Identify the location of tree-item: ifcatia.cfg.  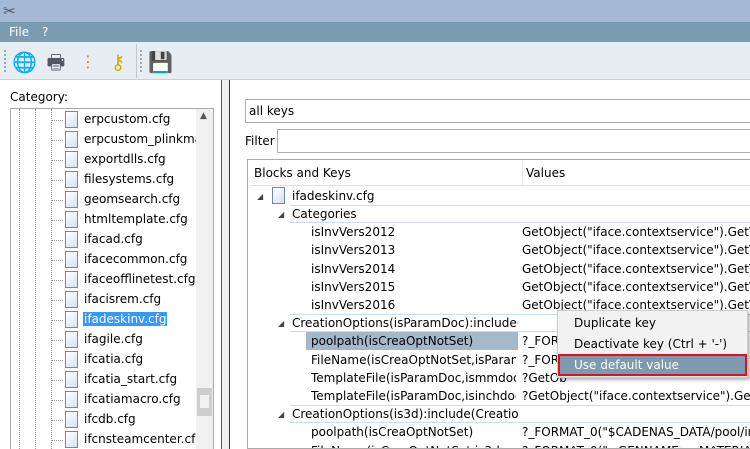
(126, 360).